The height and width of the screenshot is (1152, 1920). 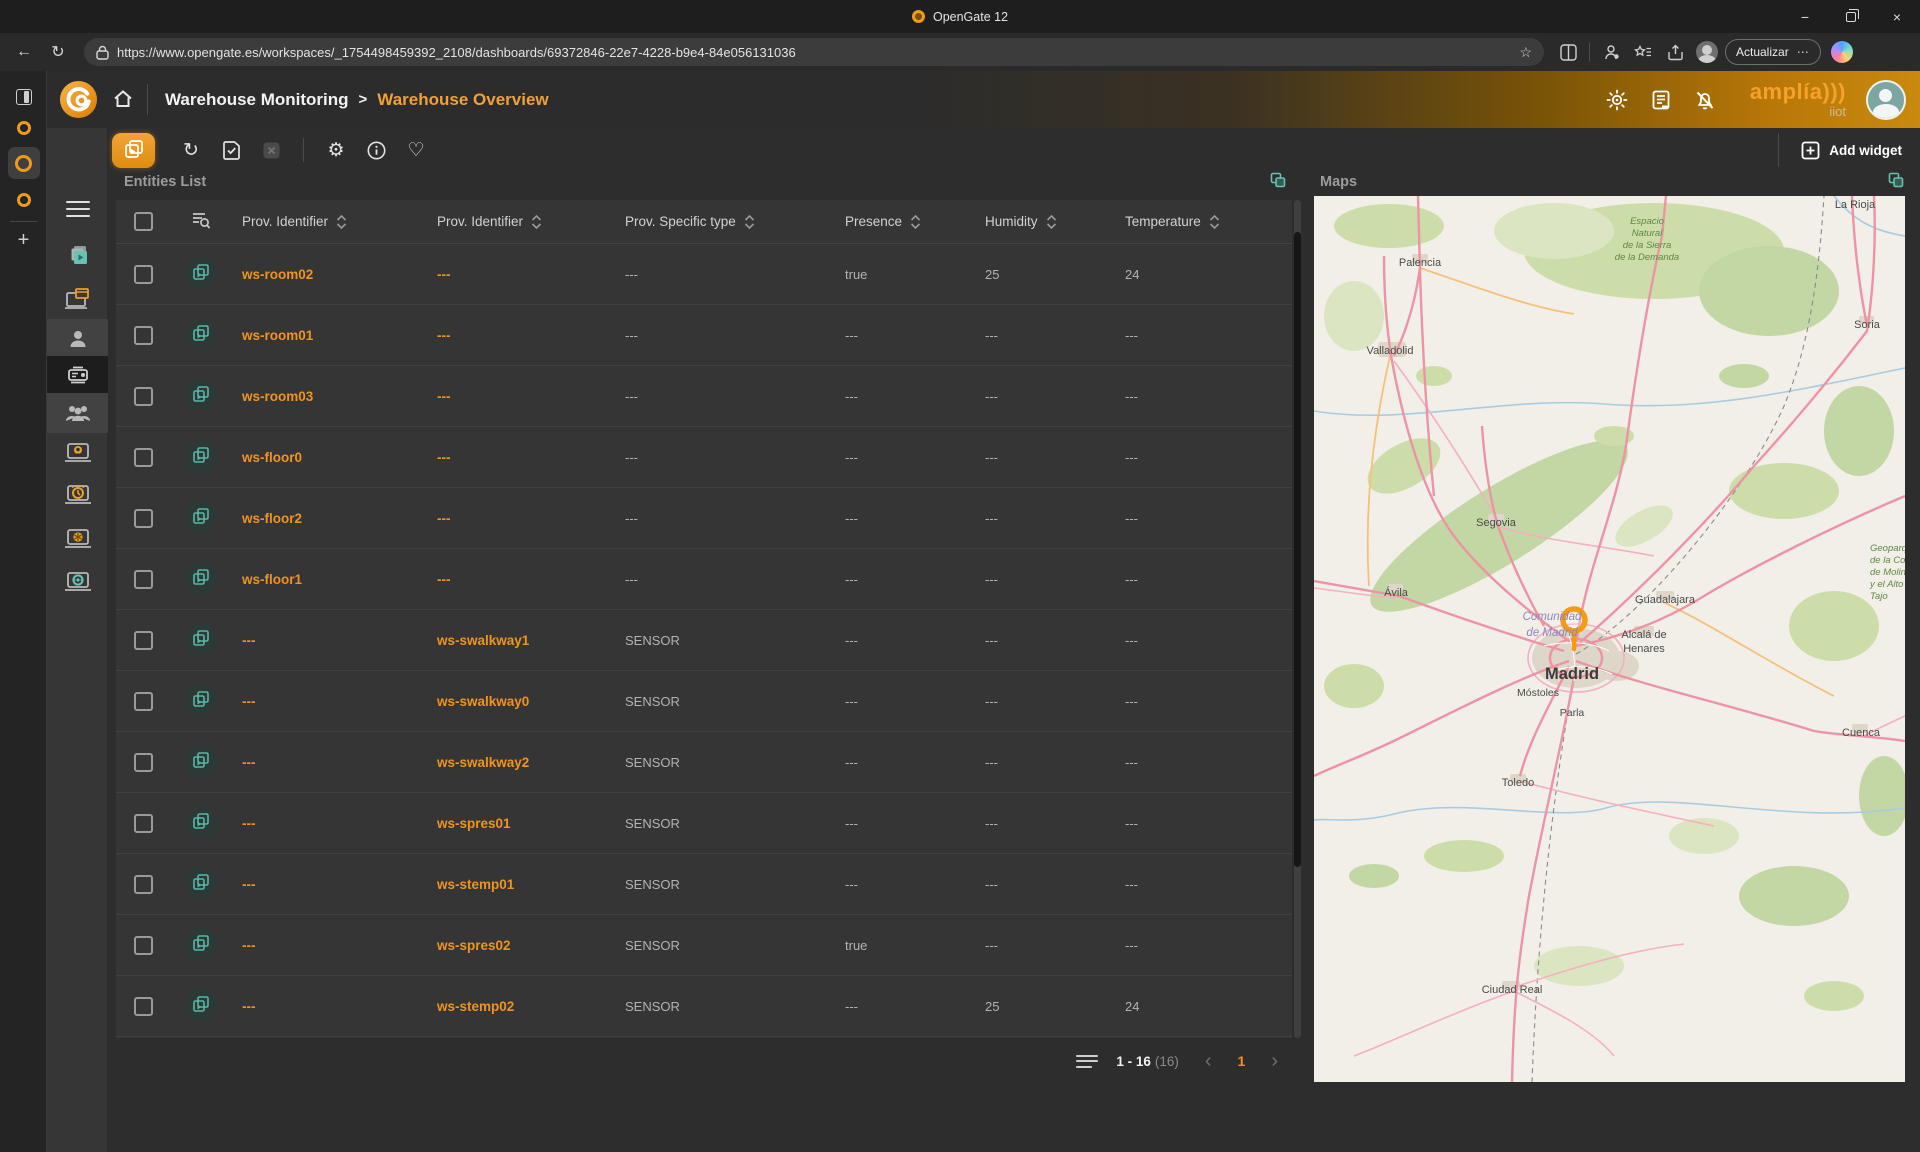 I want to click on breadcrumb-dashboard: Warehouse Overview, so click(x=462, y=100).